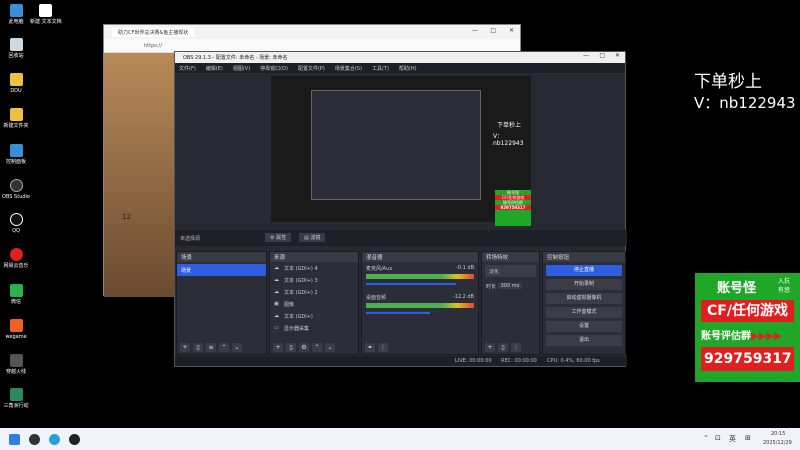  I want to click on menu-icon: ≡, so click(211, 347).